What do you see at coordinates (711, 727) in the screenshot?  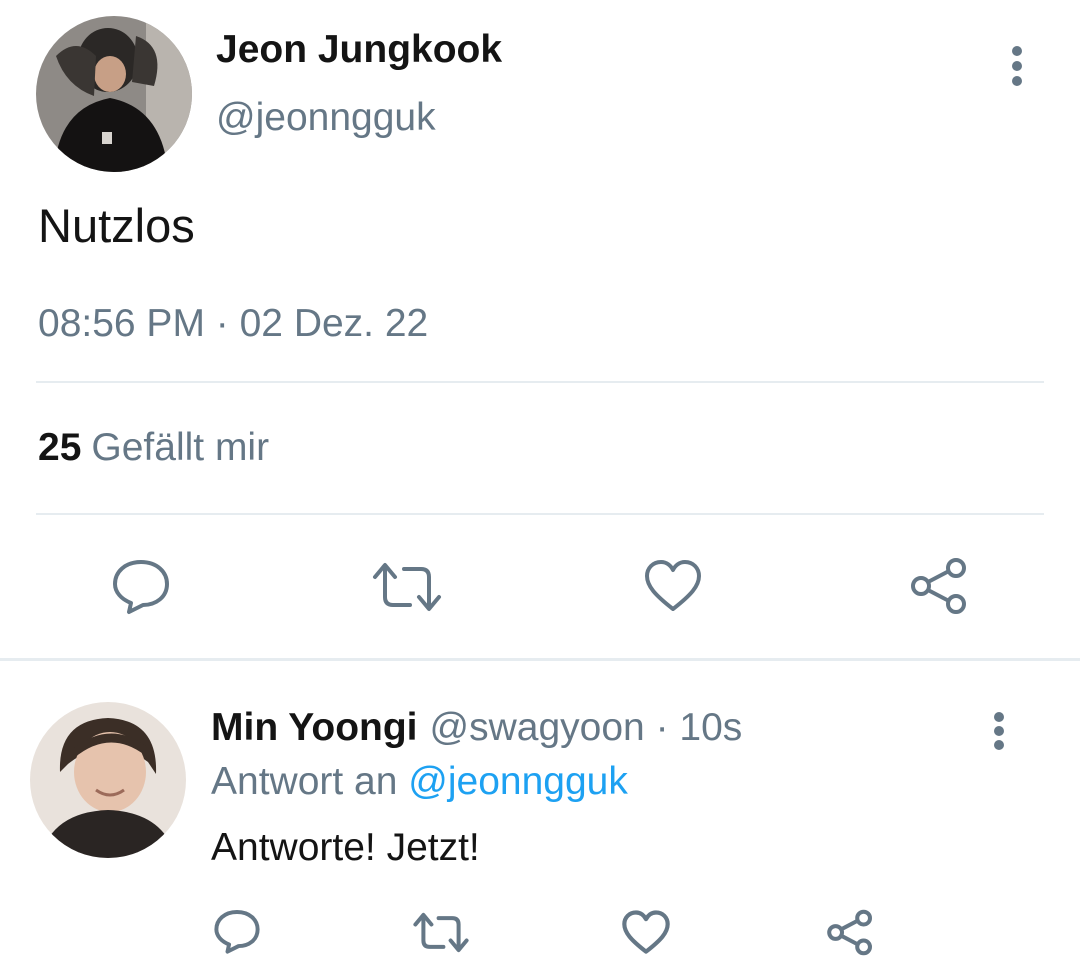 I see `reply-age: 10s` at bounding box center [711, 727].